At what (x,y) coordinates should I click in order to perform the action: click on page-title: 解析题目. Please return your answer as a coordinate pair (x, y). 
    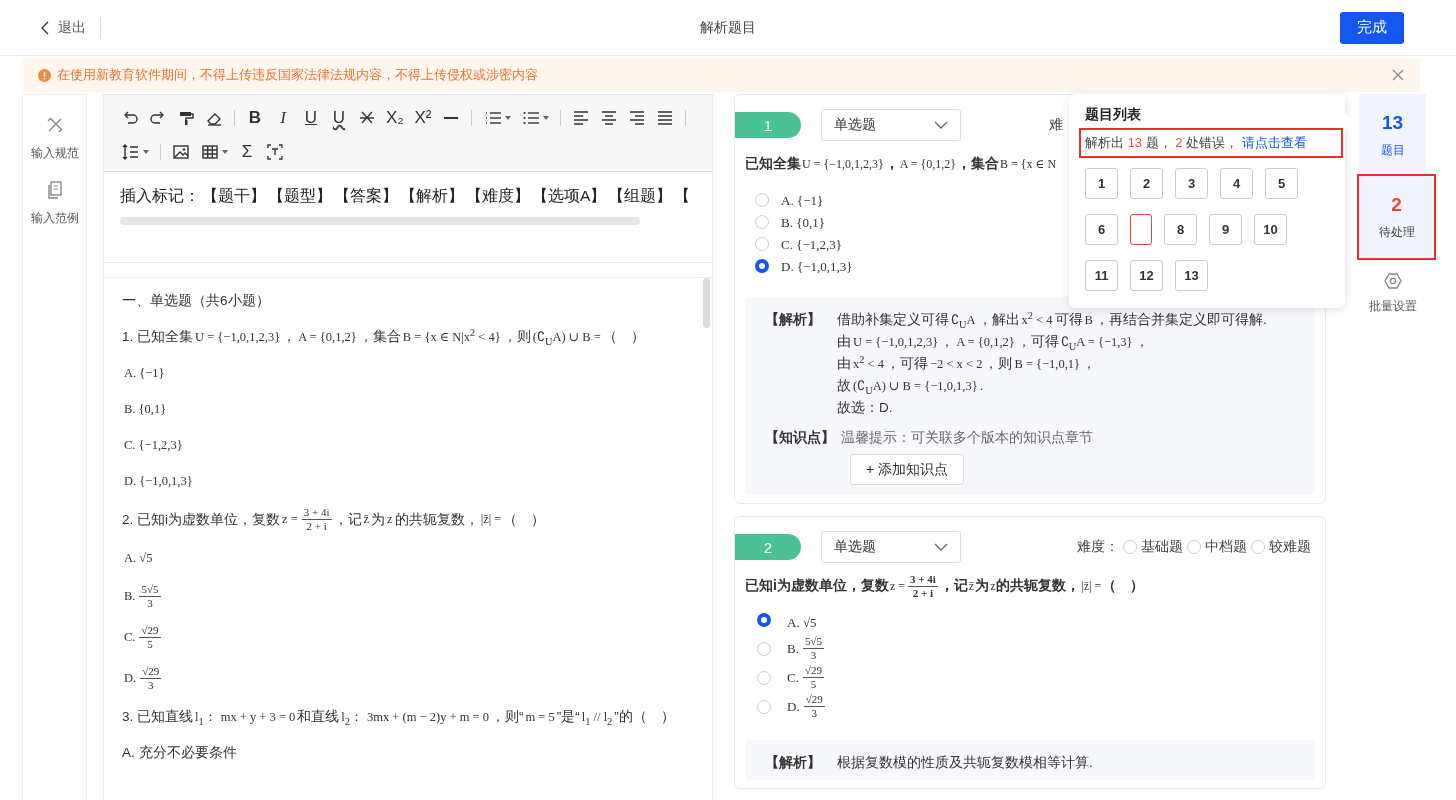
    Looking at the image, I should click on (728, 26).